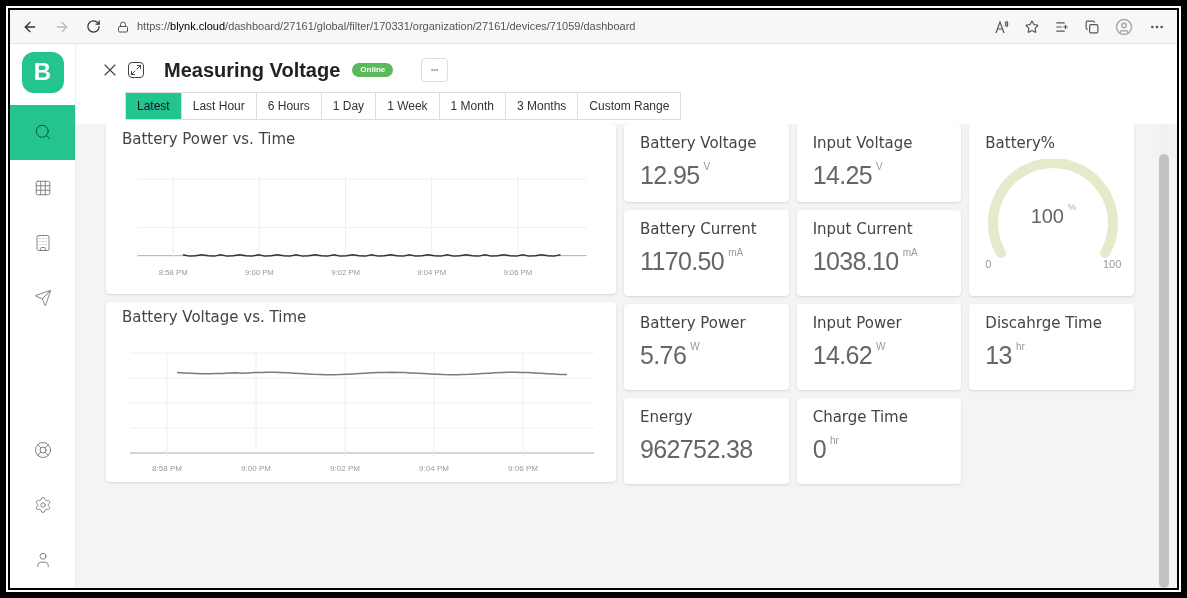 The width and height of the screenshot is (1187, 598). Describe the element at coordinates (93, 26) in the screenshot. I see `refresh-icon` at that location.